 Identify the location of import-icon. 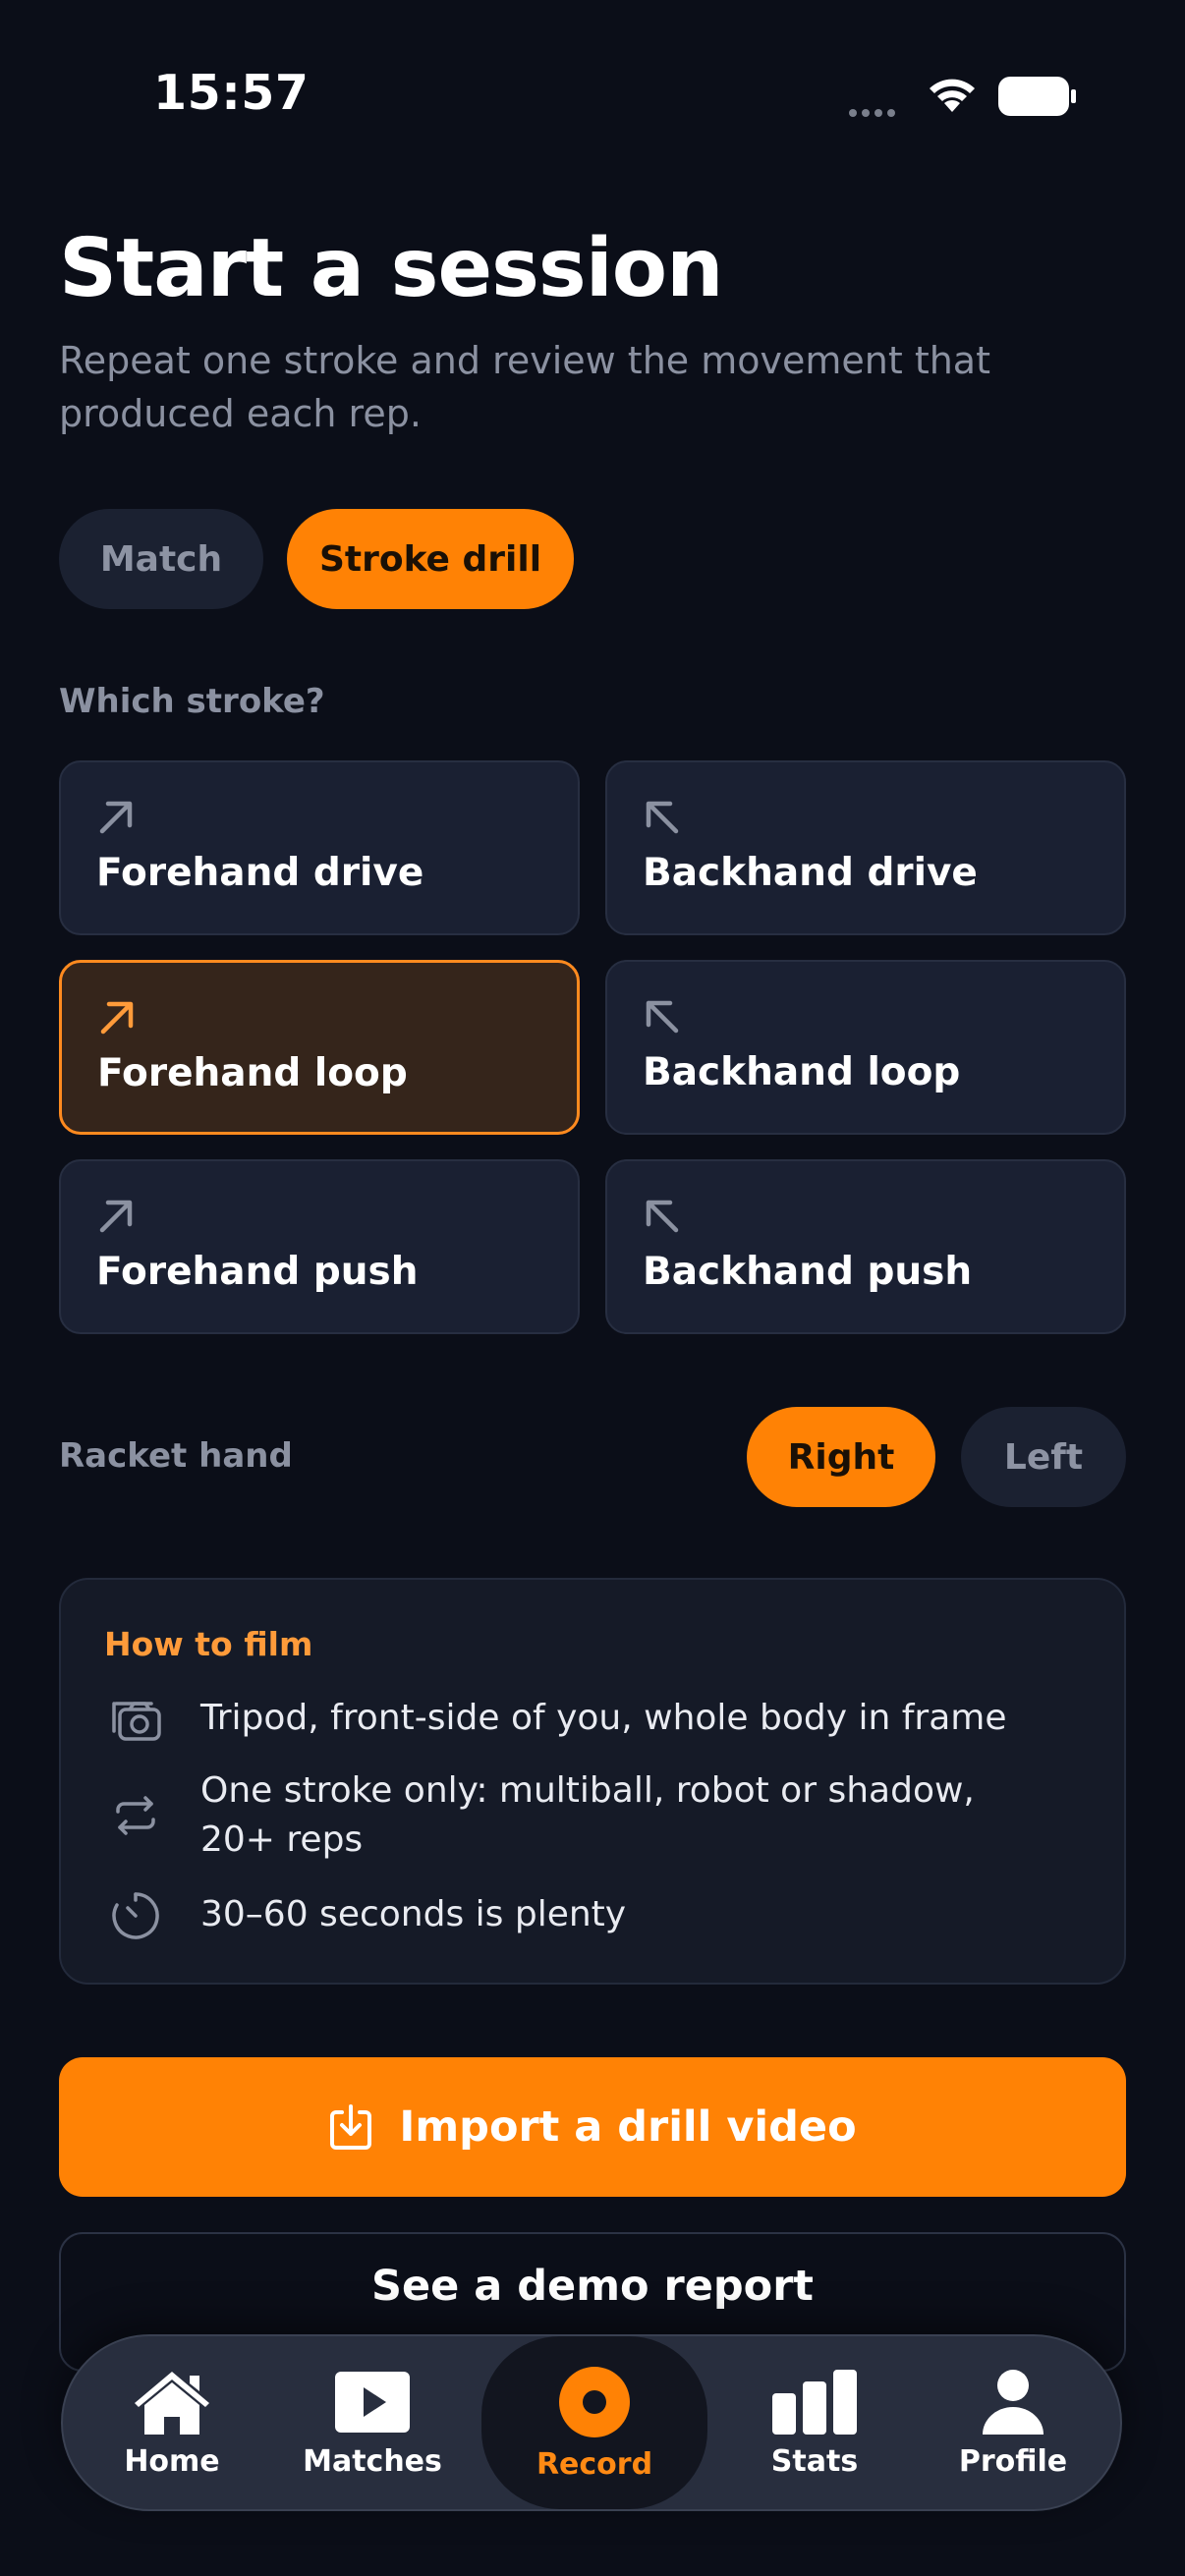
(351, 2127).